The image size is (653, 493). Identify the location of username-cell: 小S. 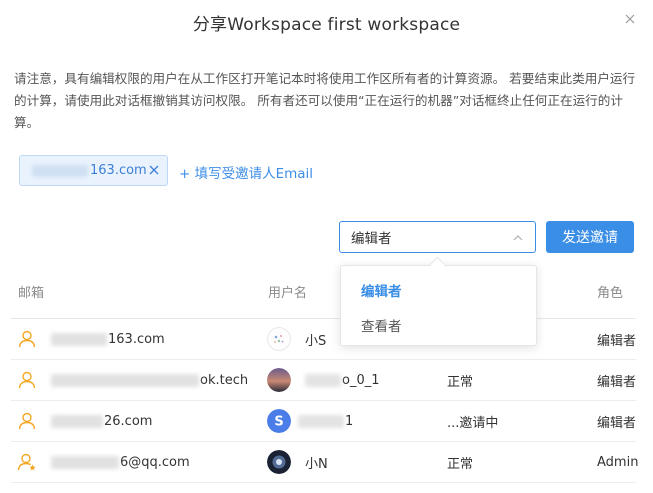
(315, 339).